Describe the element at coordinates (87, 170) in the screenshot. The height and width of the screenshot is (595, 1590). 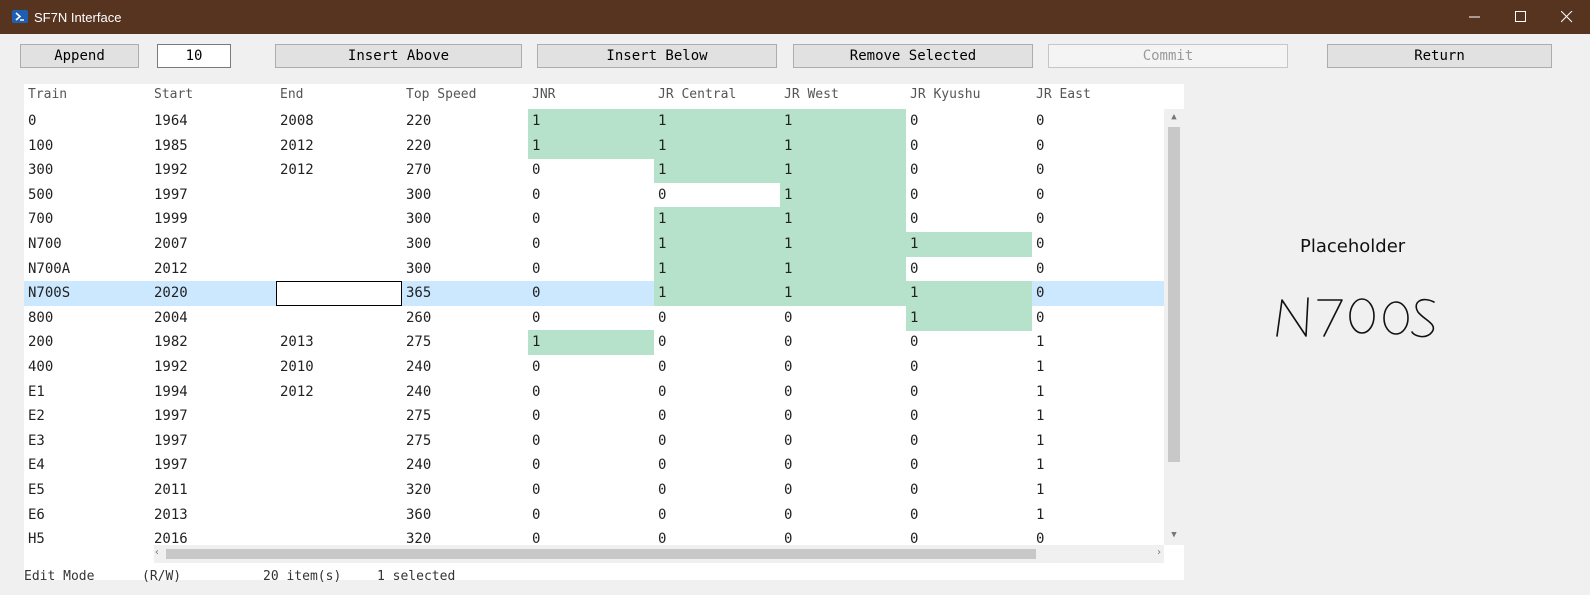
I see `cell-train: 300` at that location.